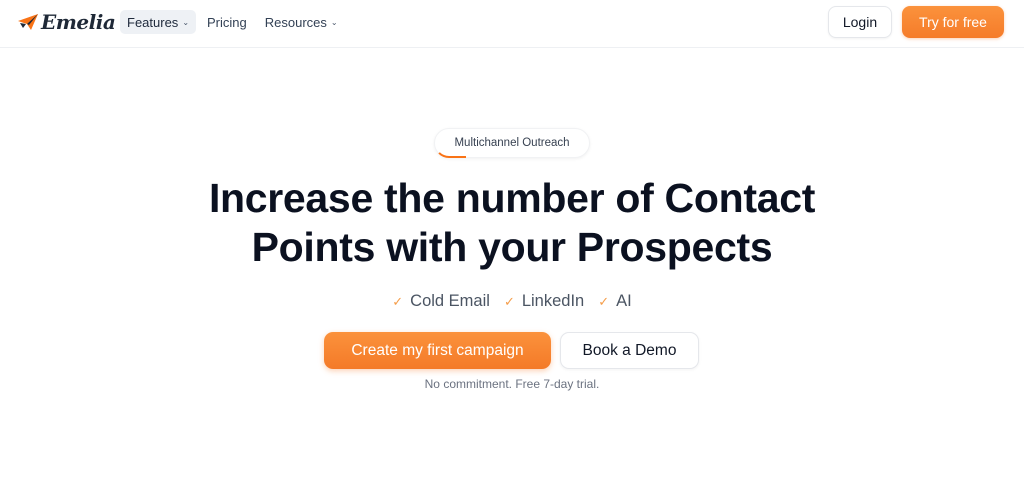 Image resolution: width=1024 pixels, height=481 pixels. I want to click on nav-item-label: Features, so click(153, 22).